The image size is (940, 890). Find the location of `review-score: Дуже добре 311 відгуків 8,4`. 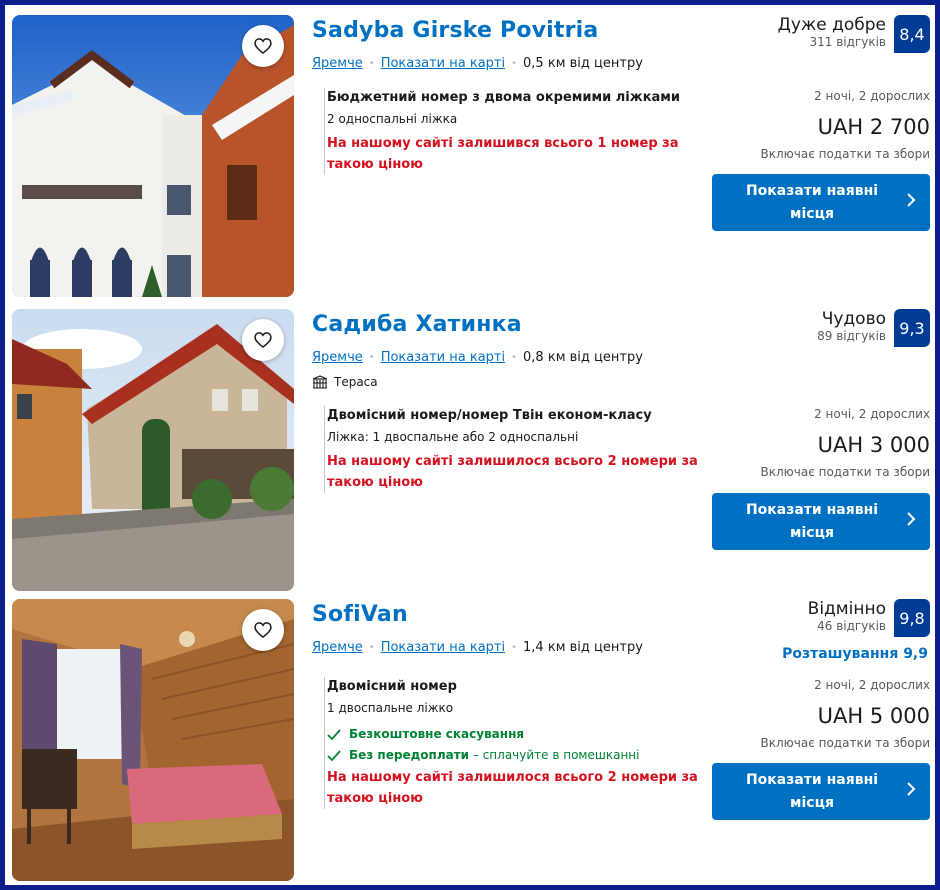

review-score: Дуже добре 311 відгуків 8,4 is located at coordinates (854, 34).